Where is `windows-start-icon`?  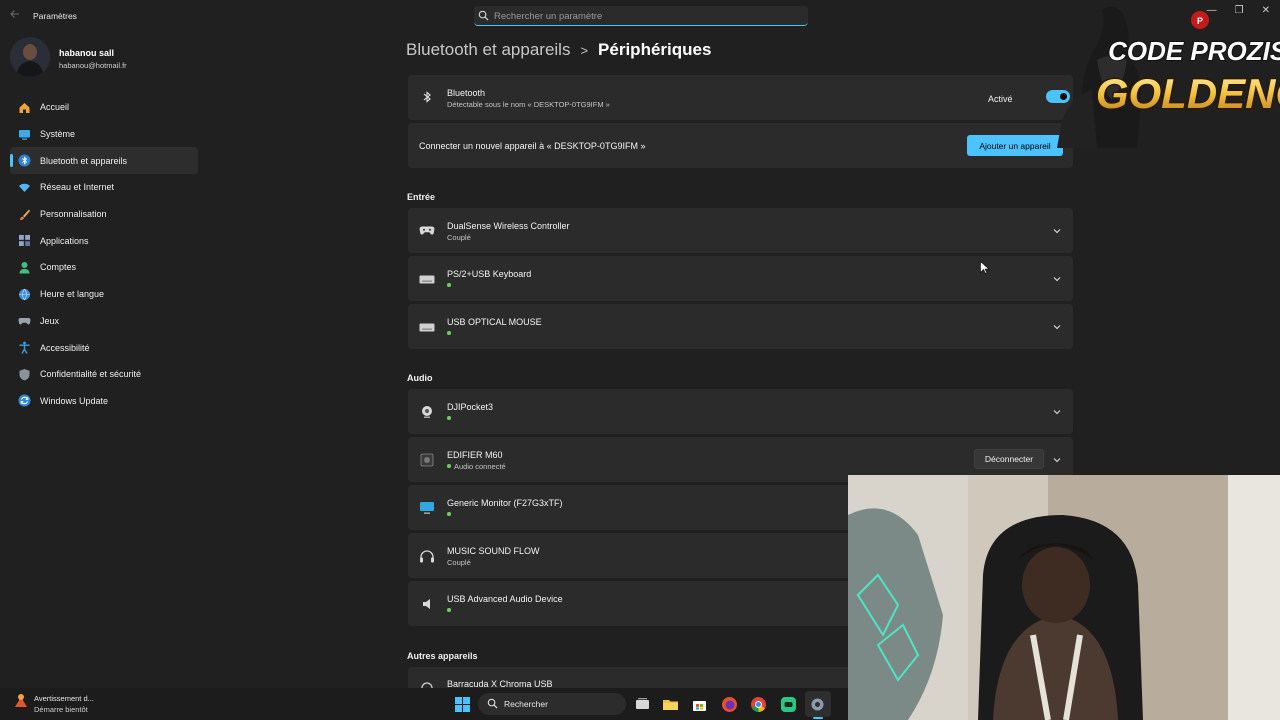
windows-start-icon is located at coordinates (462, 704).